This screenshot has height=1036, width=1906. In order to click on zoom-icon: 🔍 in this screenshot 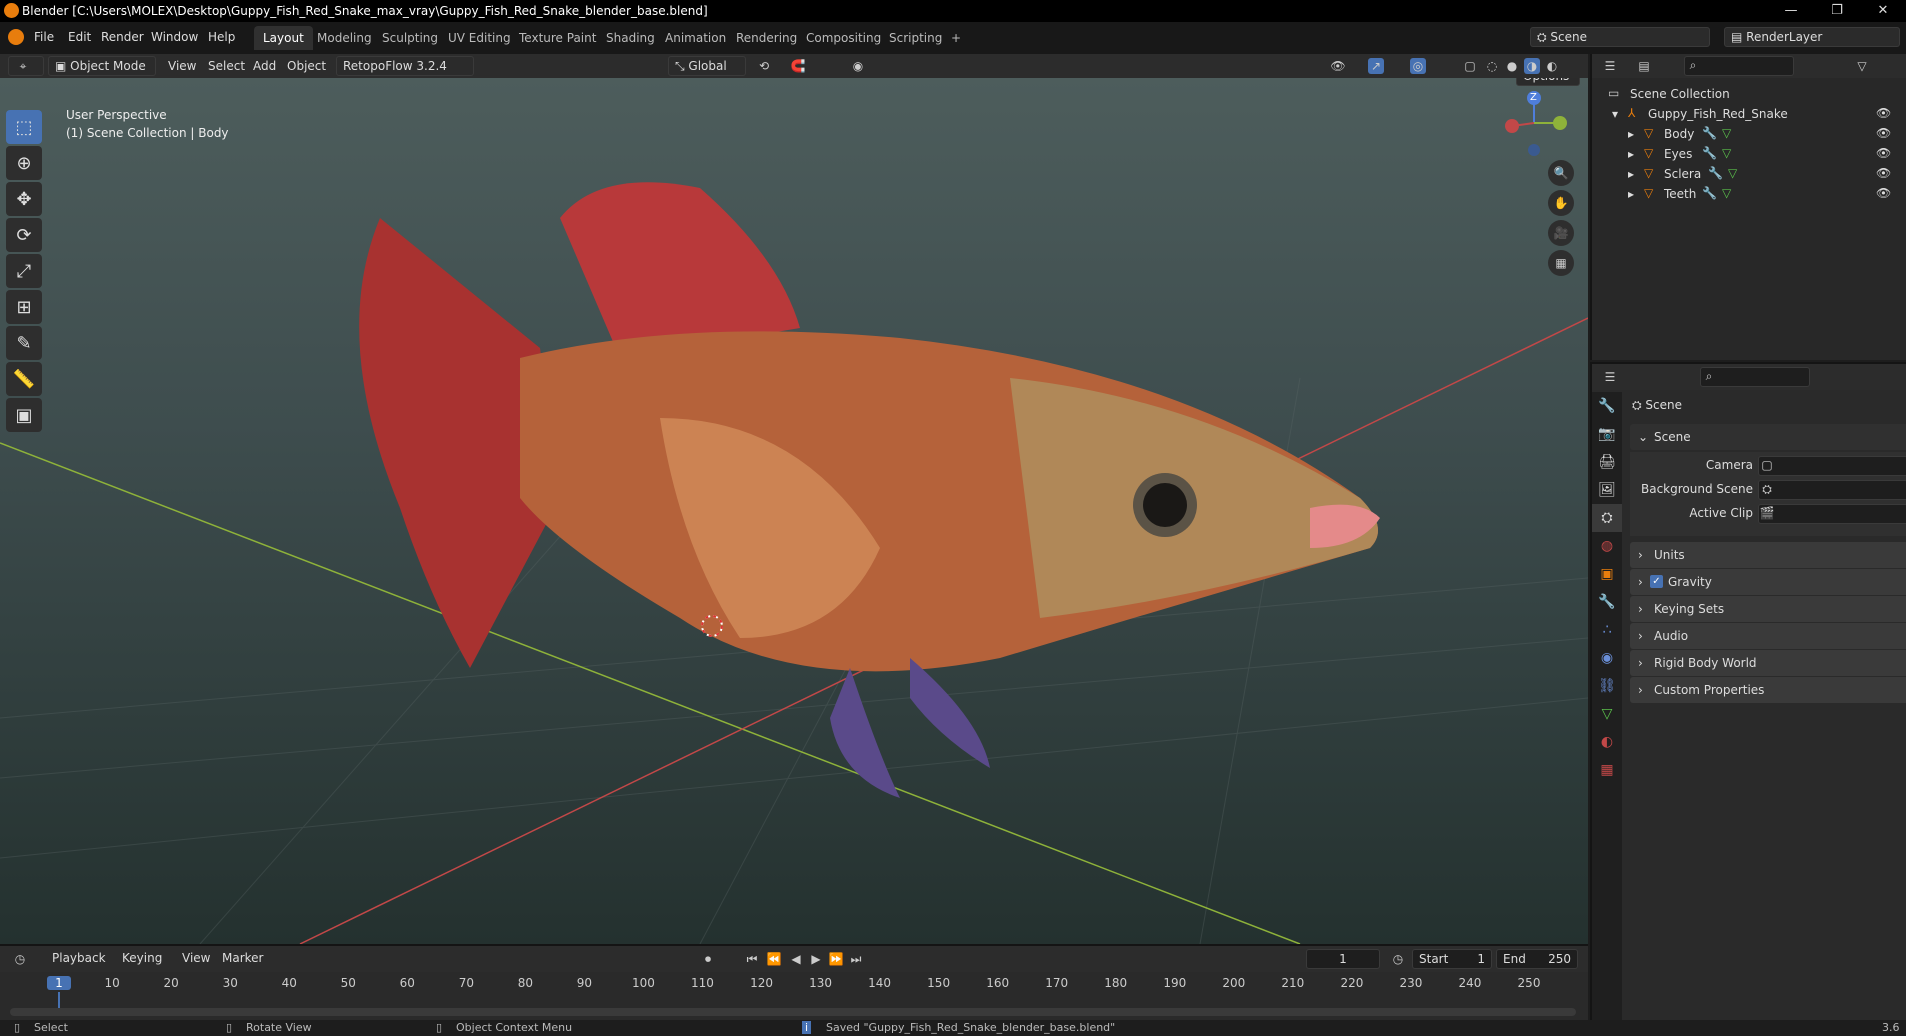, I will do `click(1561, 173)`.